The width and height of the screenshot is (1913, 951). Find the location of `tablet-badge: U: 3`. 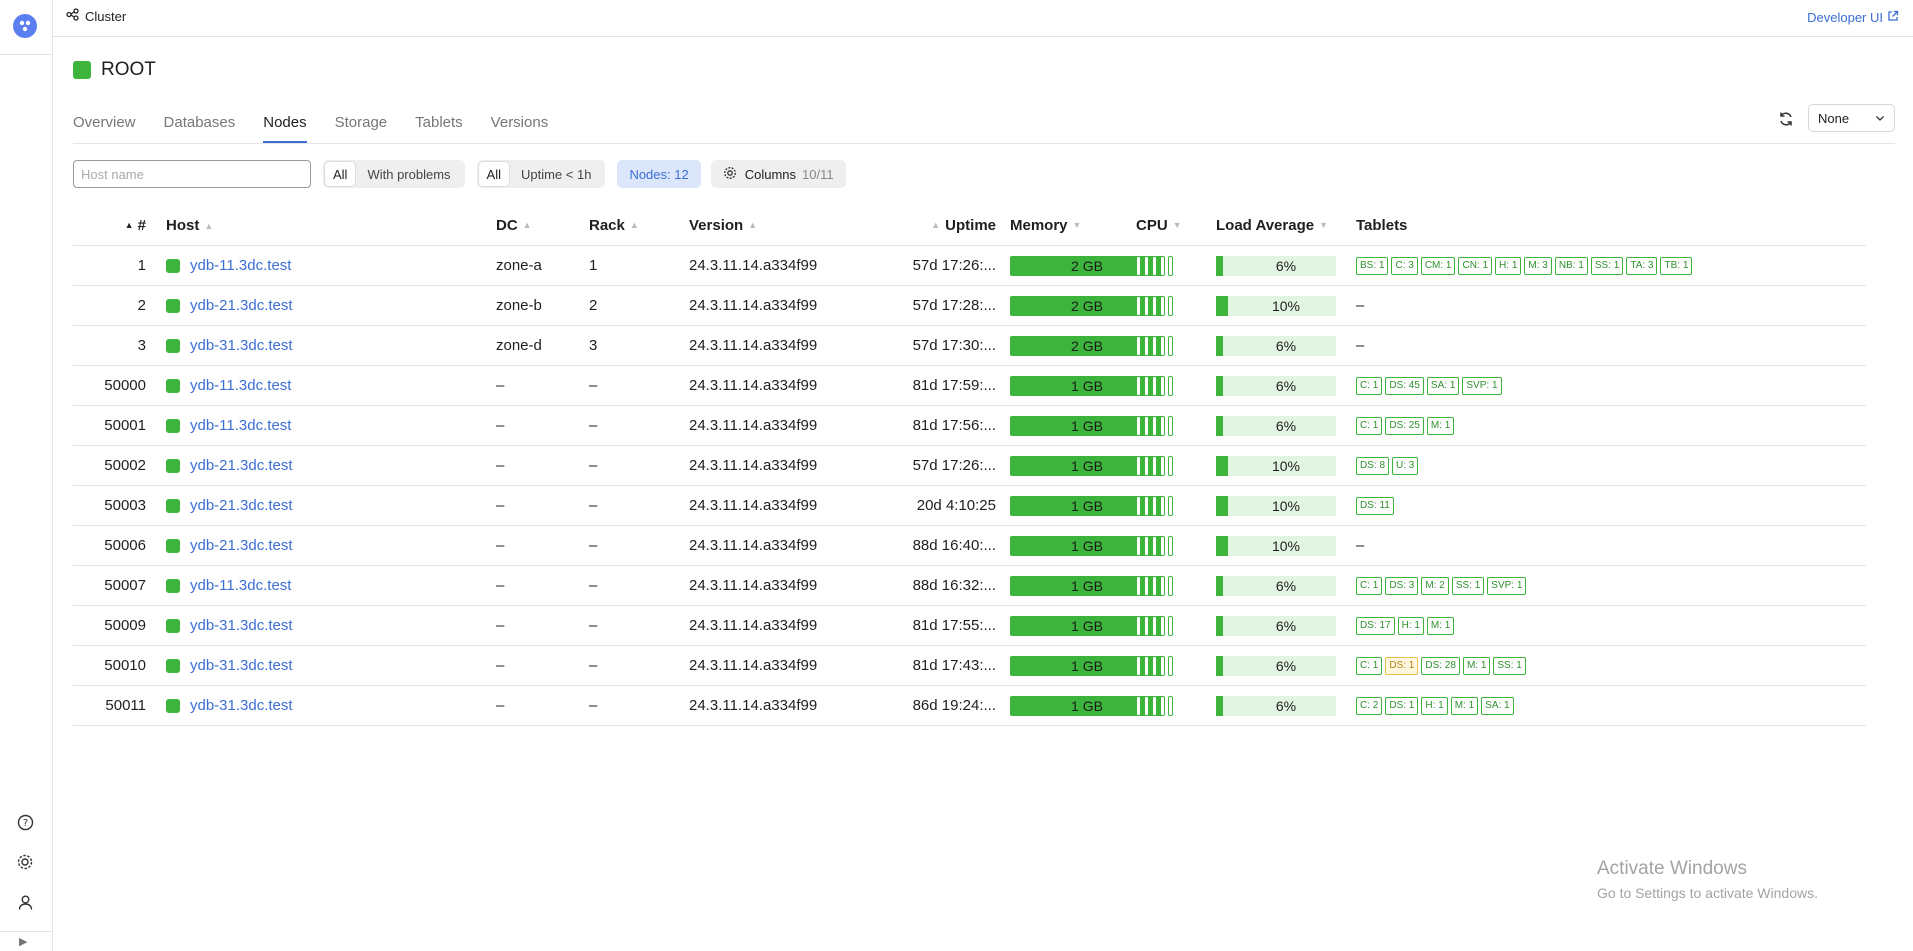

tablet-badge: U: 3 is located at coordinates (1405, 465).